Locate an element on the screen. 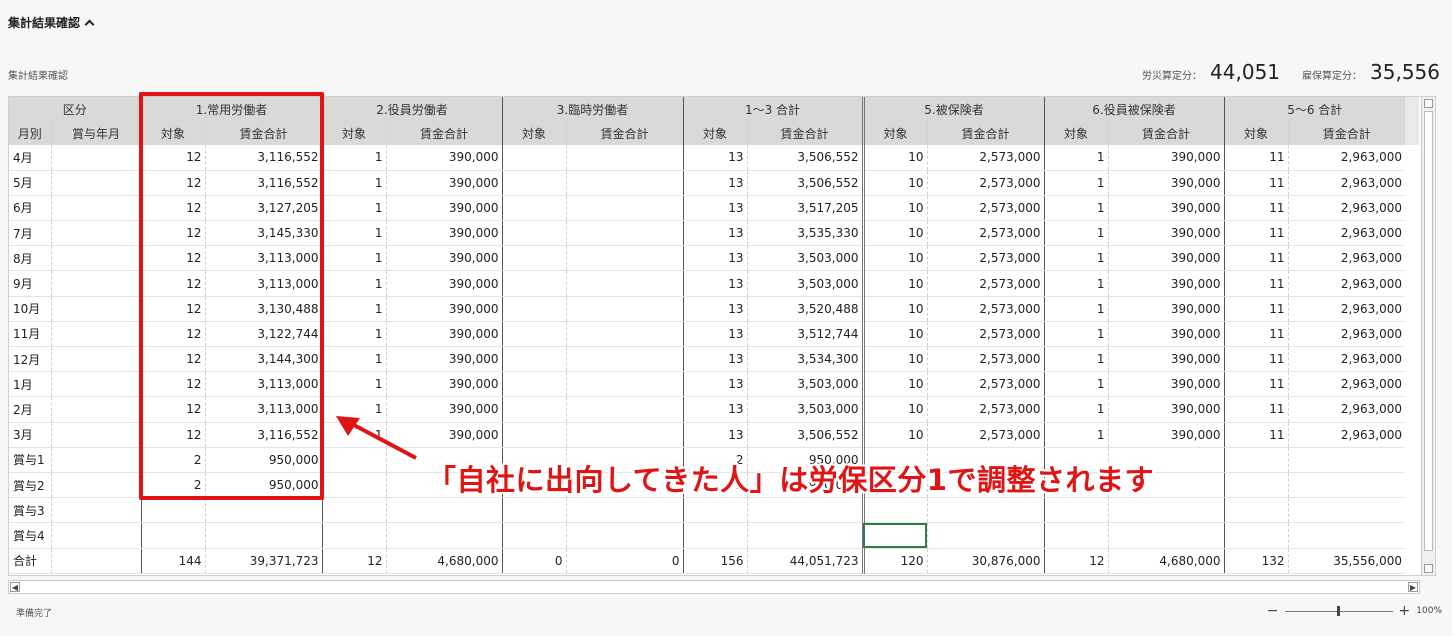 This screenshot has height=636, width=1452. row-label: 2月 is located at coordinates (30, 409).